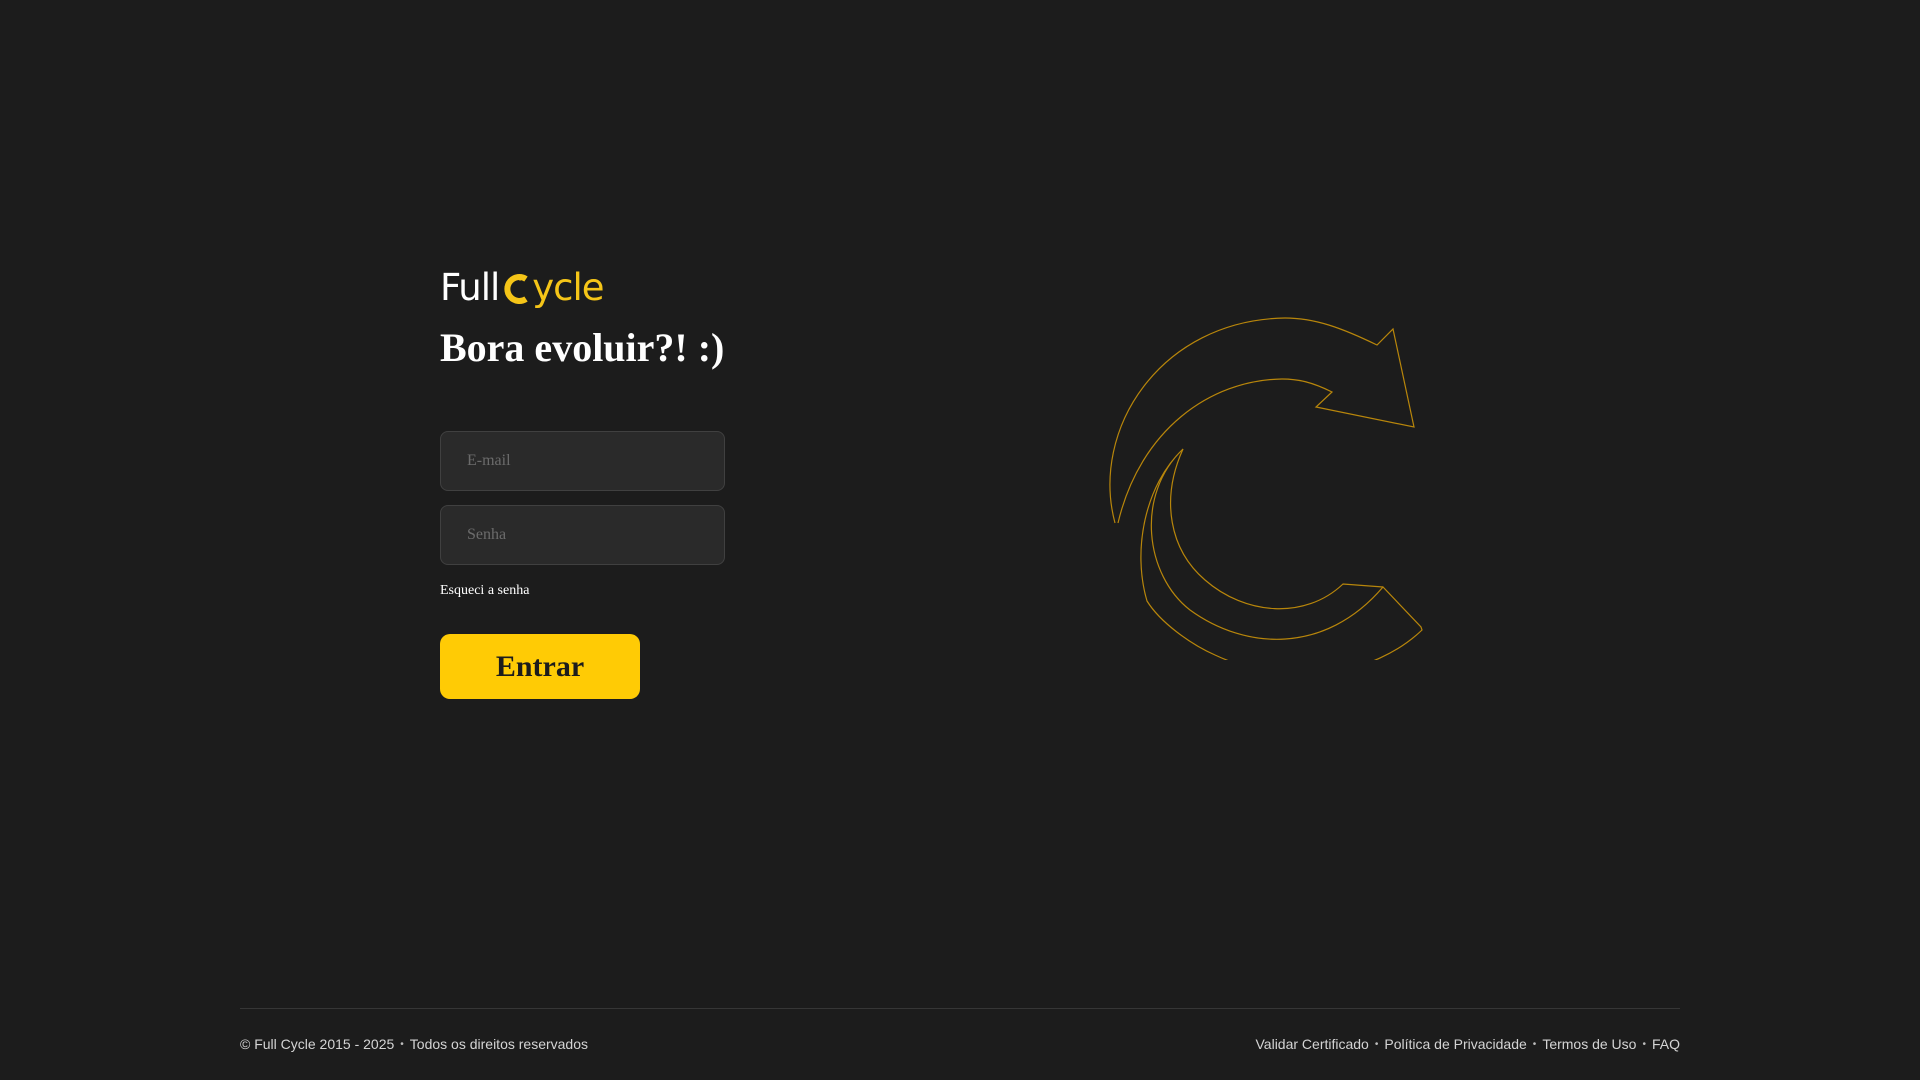 The image size is (1920, 1080). What do you see at coordinates (317, 1044) in the screenshot?
I see `copyright-text: © Full Cycle 2015 - 2025` at bounding box center [317, 1044].